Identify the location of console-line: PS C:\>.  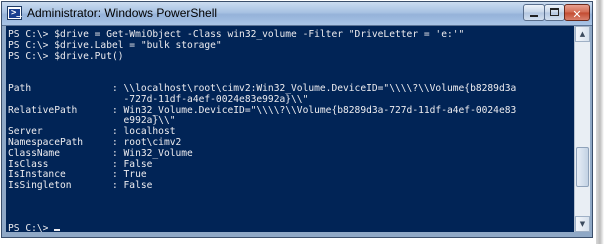
(262, 228).